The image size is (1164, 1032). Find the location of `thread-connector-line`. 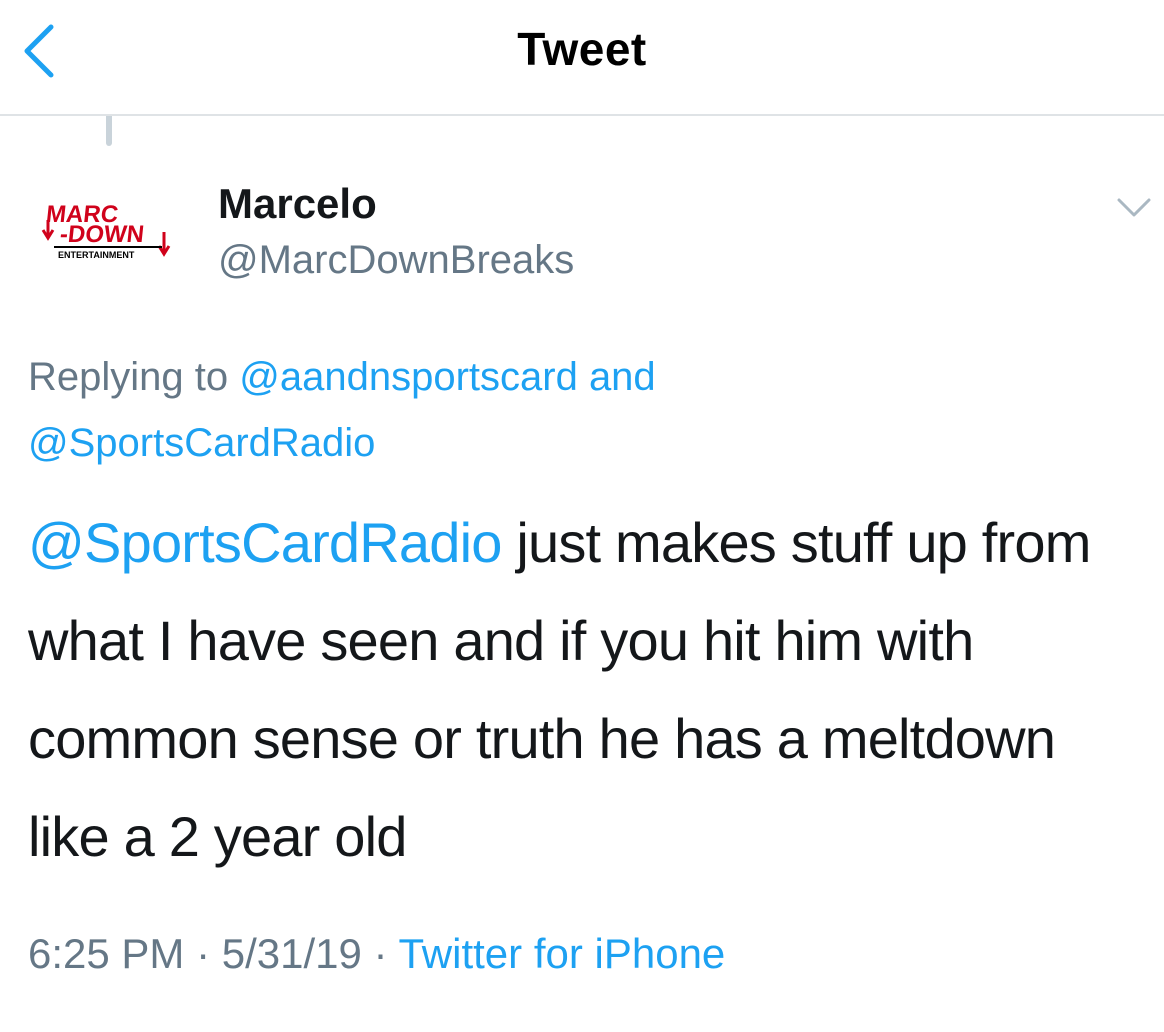

thread-connector-line is located at coordinates (109, 131).